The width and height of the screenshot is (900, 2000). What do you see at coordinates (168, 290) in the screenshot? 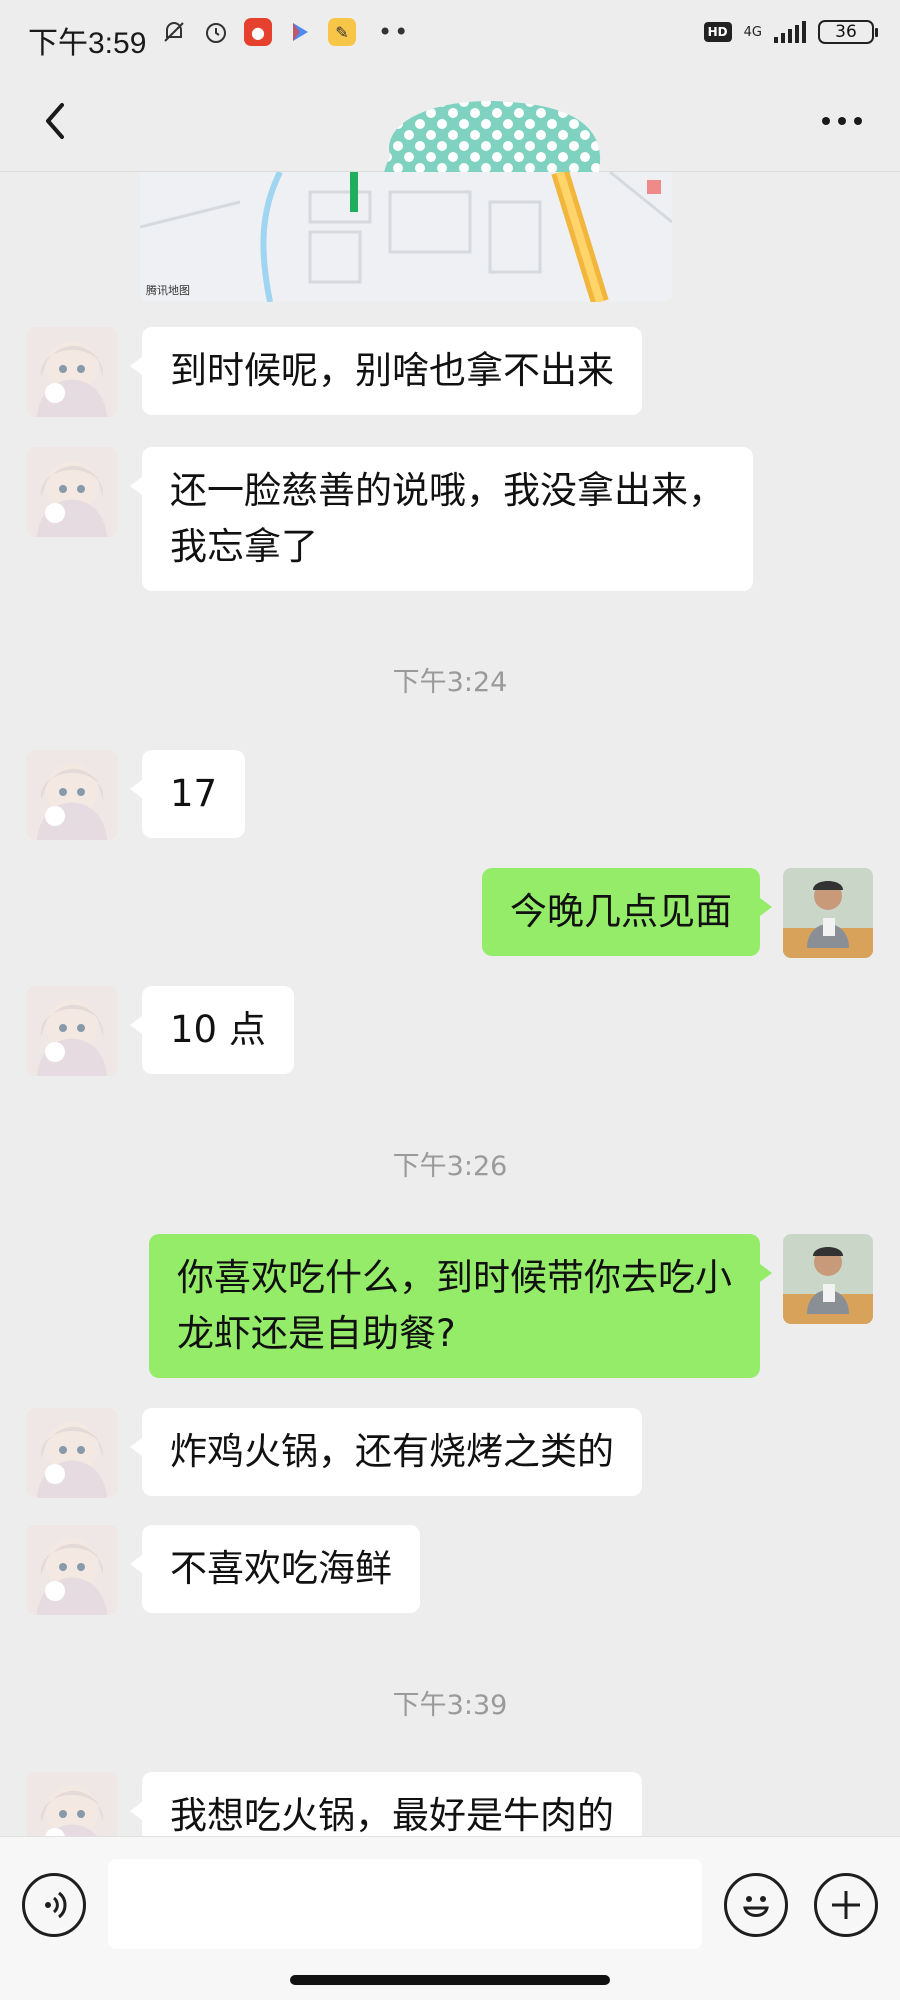
I see `map-caption: 腾讯地图` at bounding box center [168, 290].